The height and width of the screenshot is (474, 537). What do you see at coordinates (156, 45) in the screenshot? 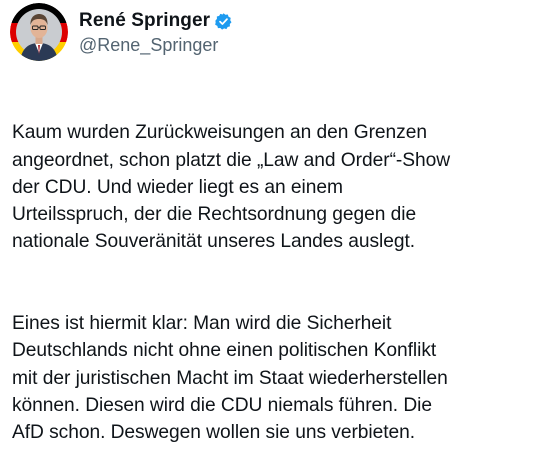
I see `author-handle: @Rene_Springer` at bounding box center [156, 45].